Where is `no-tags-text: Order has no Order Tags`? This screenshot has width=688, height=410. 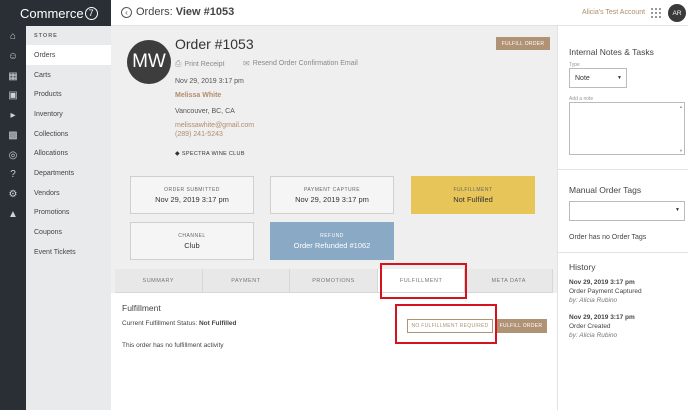
no-tags-text: Order has no Order Tags is located at coordinates (608, 237).